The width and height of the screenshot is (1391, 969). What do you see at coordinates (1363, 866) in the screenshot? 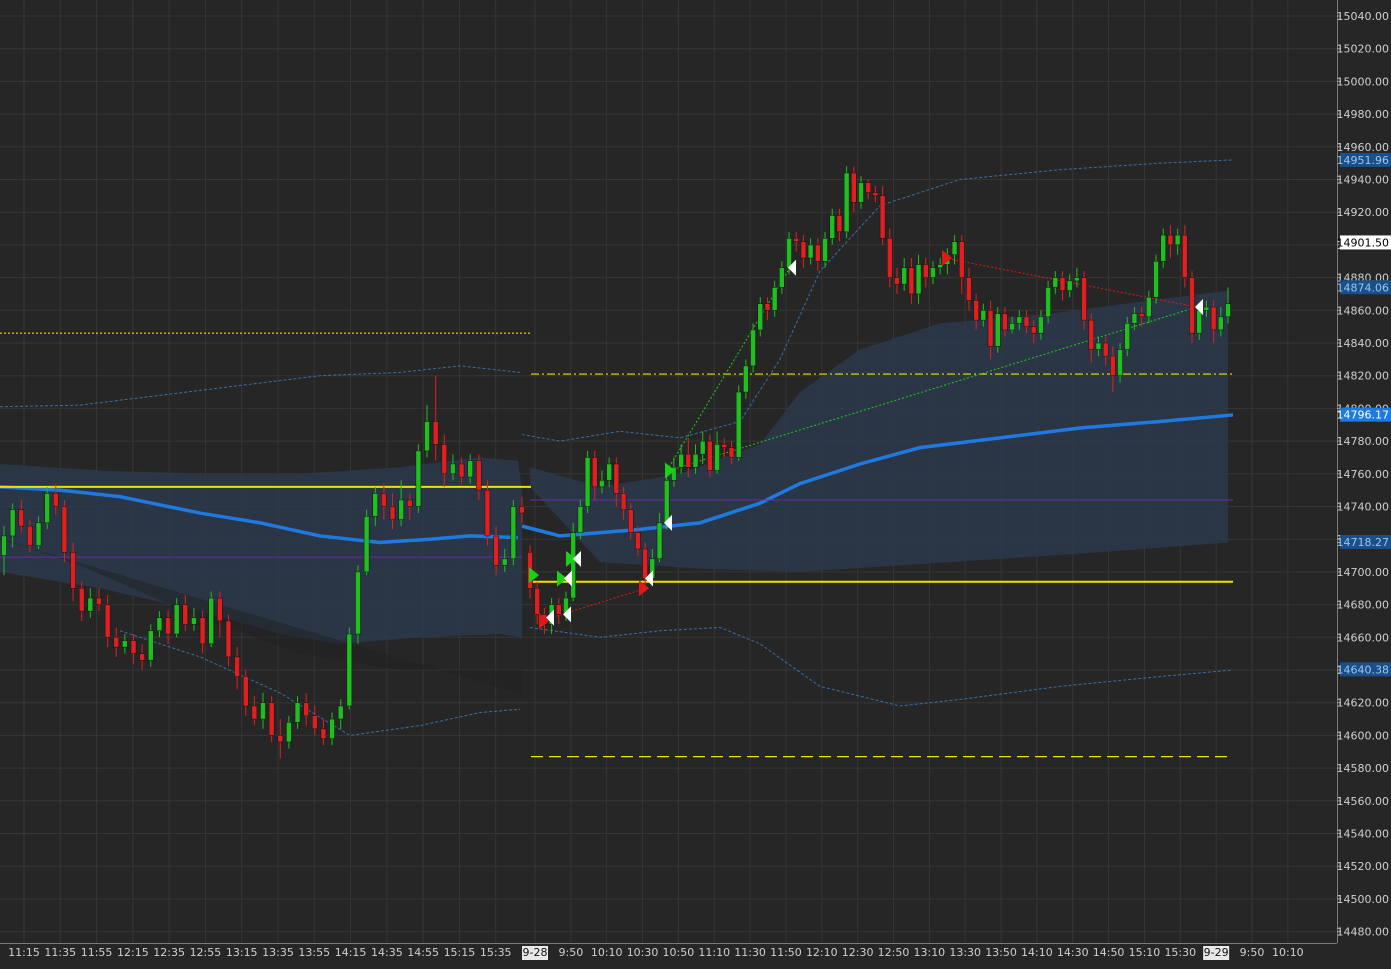
I see `price-tick-label: 14520.00` at bounding box center [1363, 866].